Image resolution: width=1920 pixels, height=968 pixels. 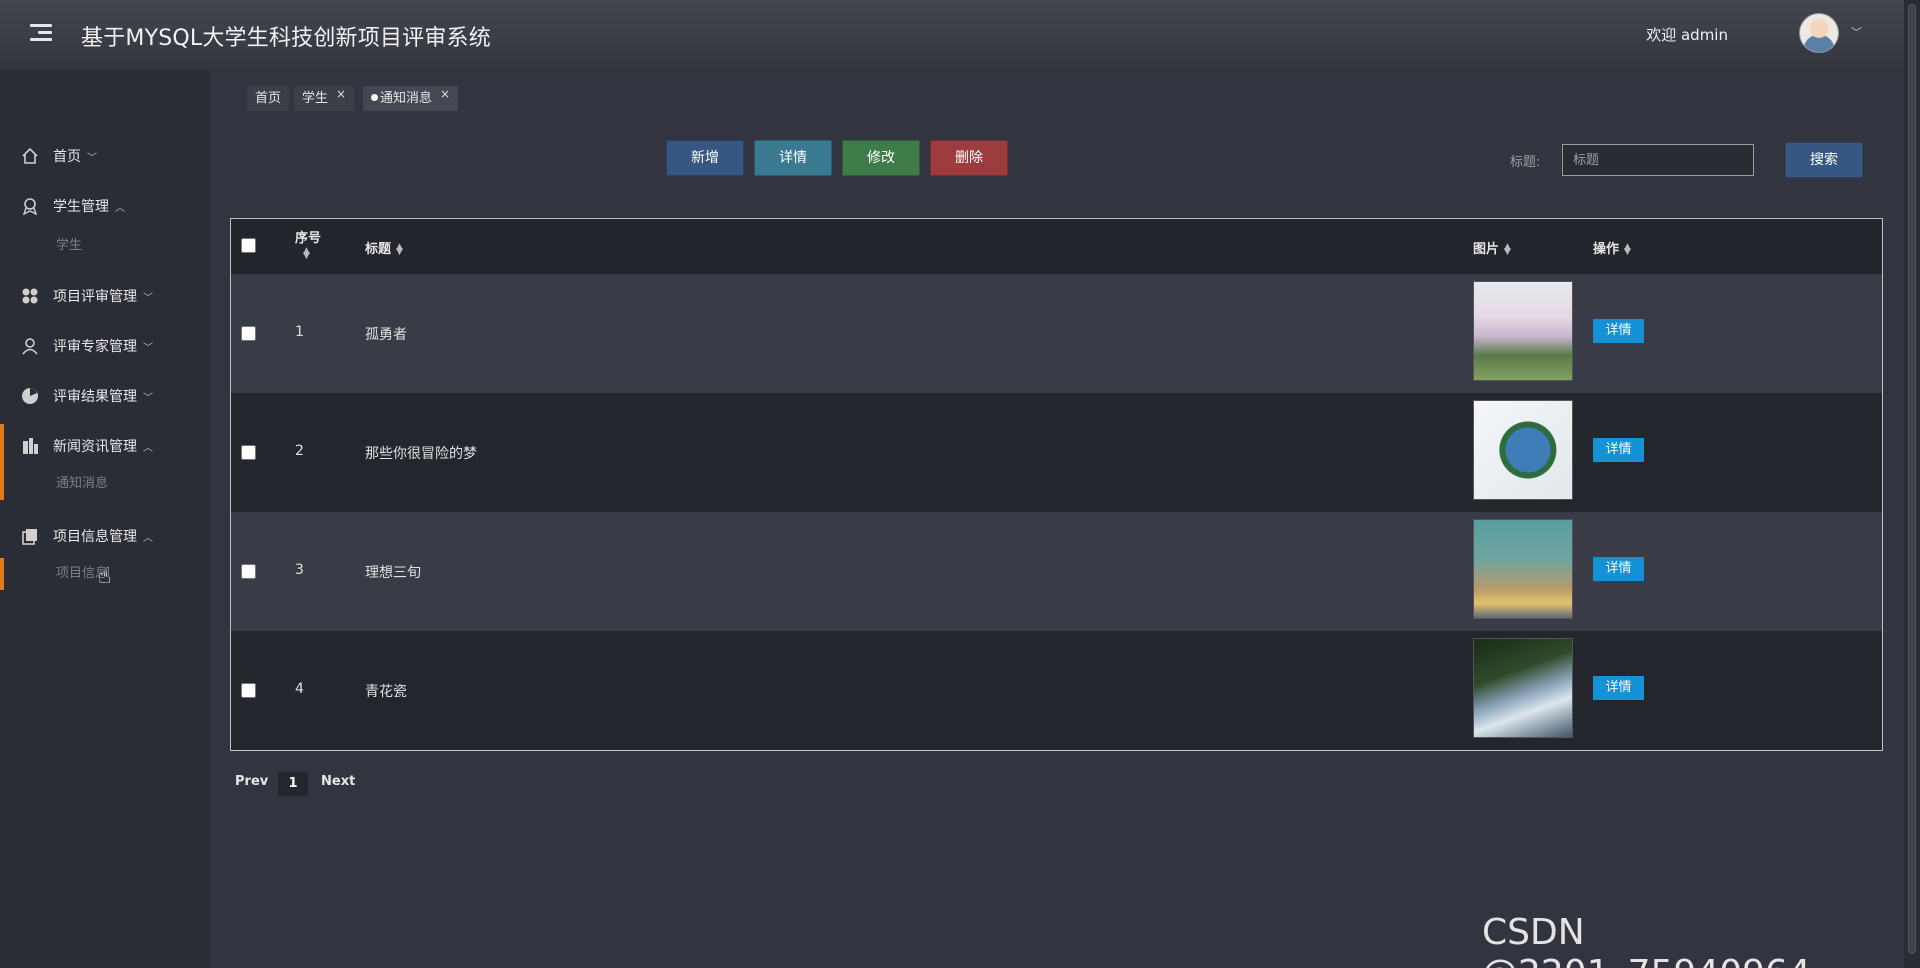 I want to click on avatar, so click(x=1819, y=33).